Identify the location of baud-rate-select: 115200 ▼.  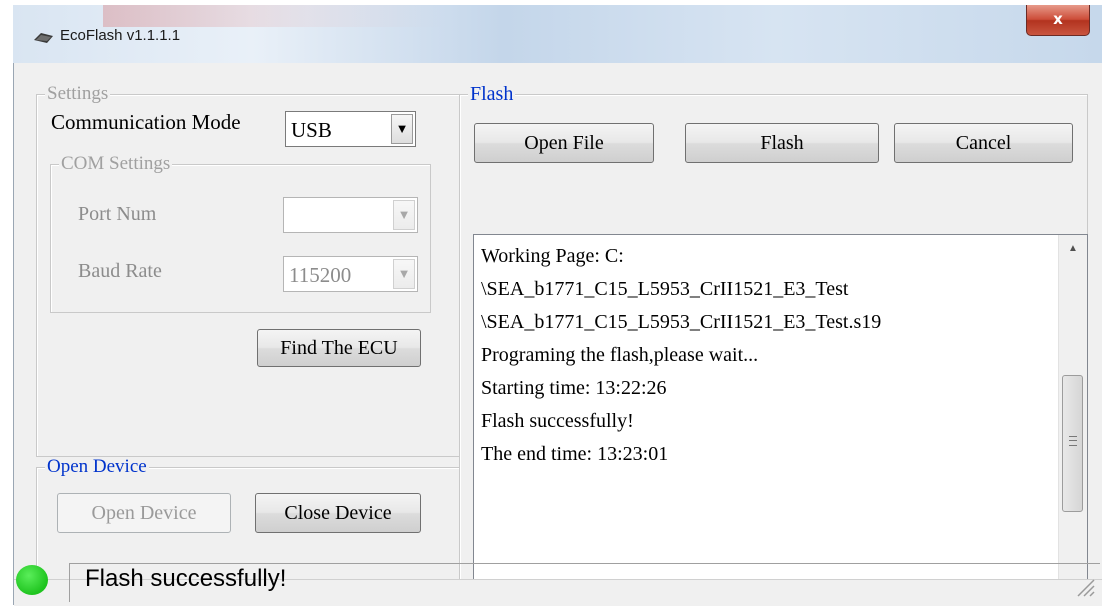
(350, 274).